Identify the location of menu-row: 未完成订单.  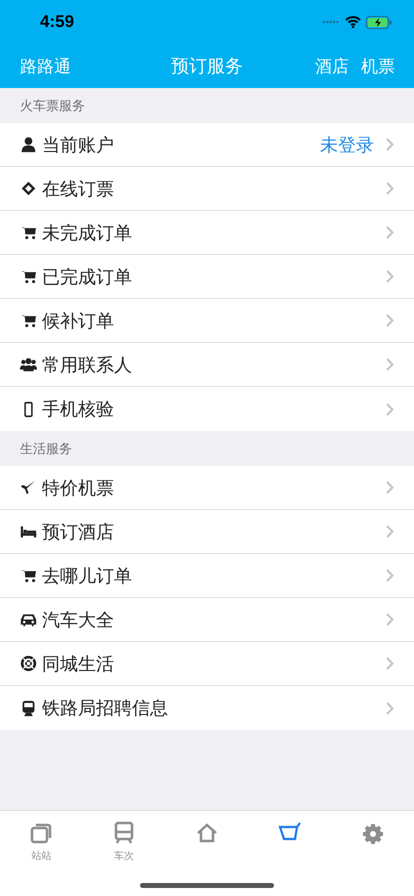
(207, 233).